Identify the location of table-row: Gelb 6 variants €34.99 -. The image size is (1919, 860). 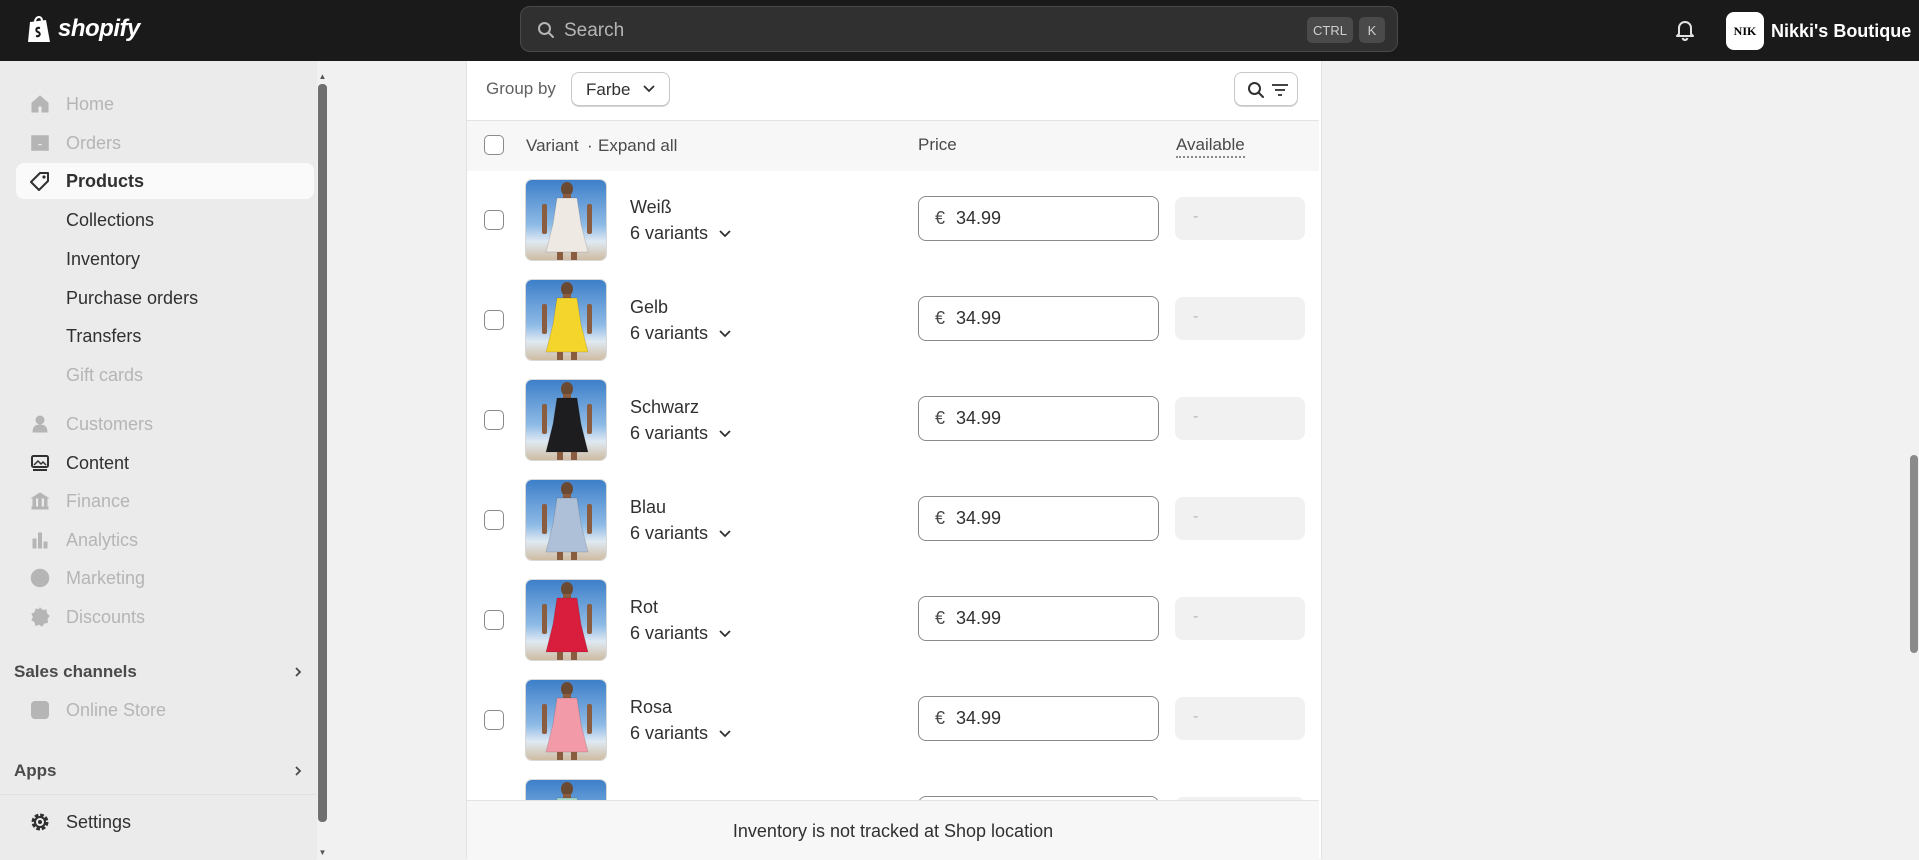
(893, 321).